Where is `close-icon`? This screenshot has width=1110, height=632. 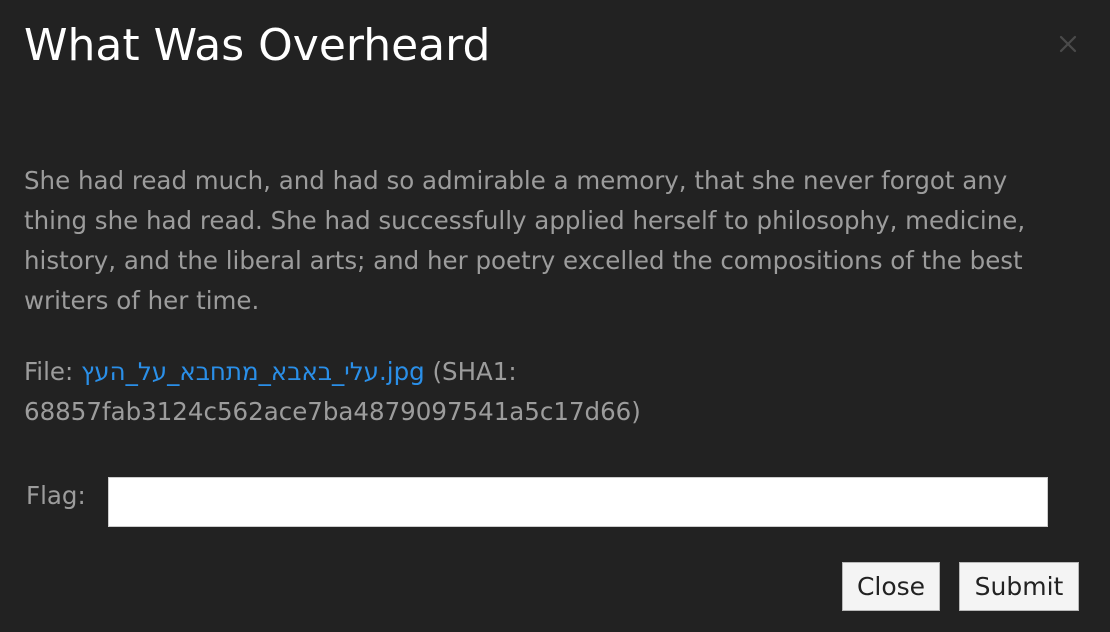 close-icon is located at coordinates (1068, 44).